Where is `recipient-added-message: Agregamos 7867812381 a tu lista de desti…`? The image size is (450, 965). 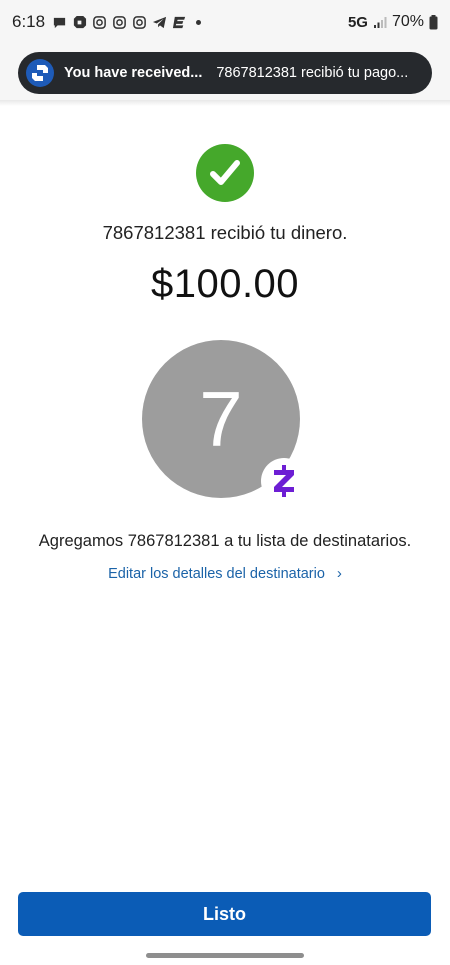 recipient-added-message: Agregamos 7867812381 a tu lista de desti… is located at coordinates (225, 541).